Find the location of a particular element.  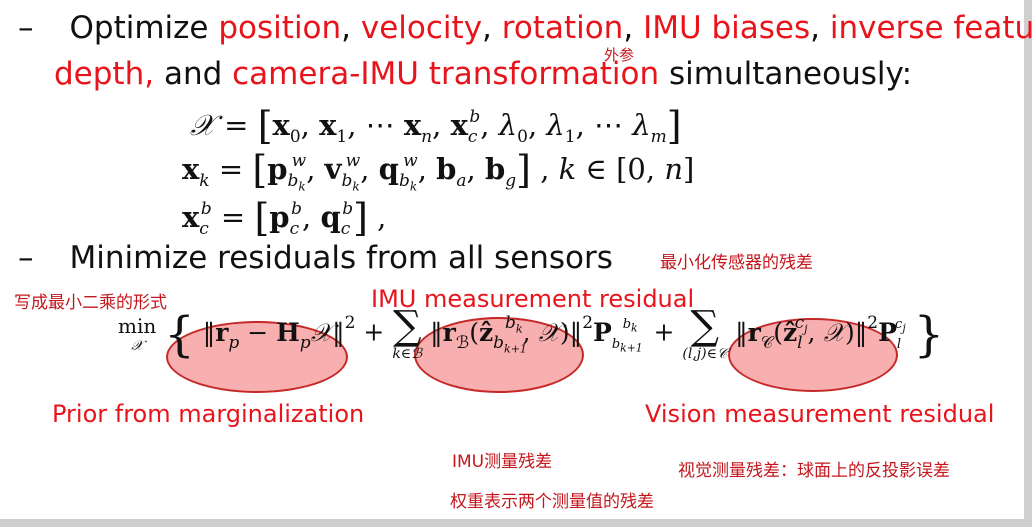

sum-vision: ∑ (l,j)∈𝒞 is located at coordinates (705, 332).